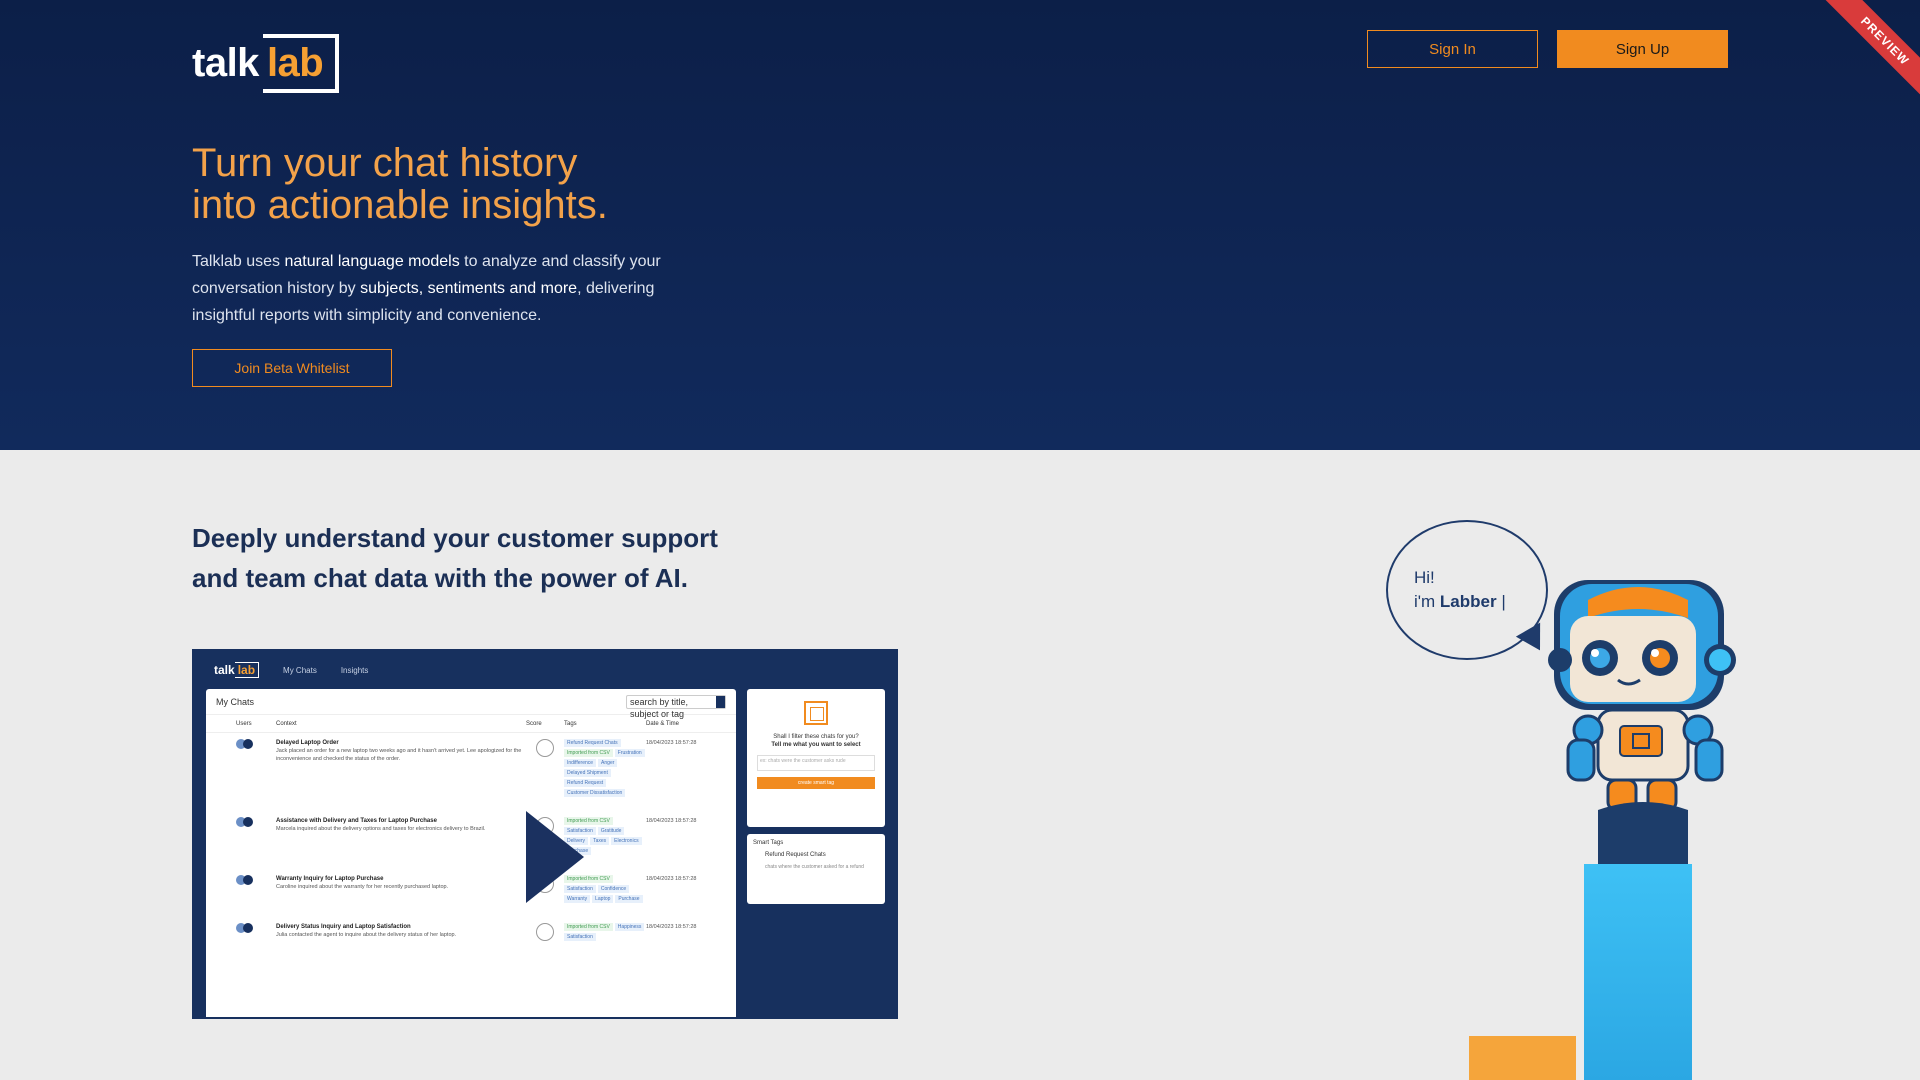  Describe the element at coordinates (455, 578) in the screenshot. I see `section-title-line-2: and team chat data with the power of AI.` at that location.